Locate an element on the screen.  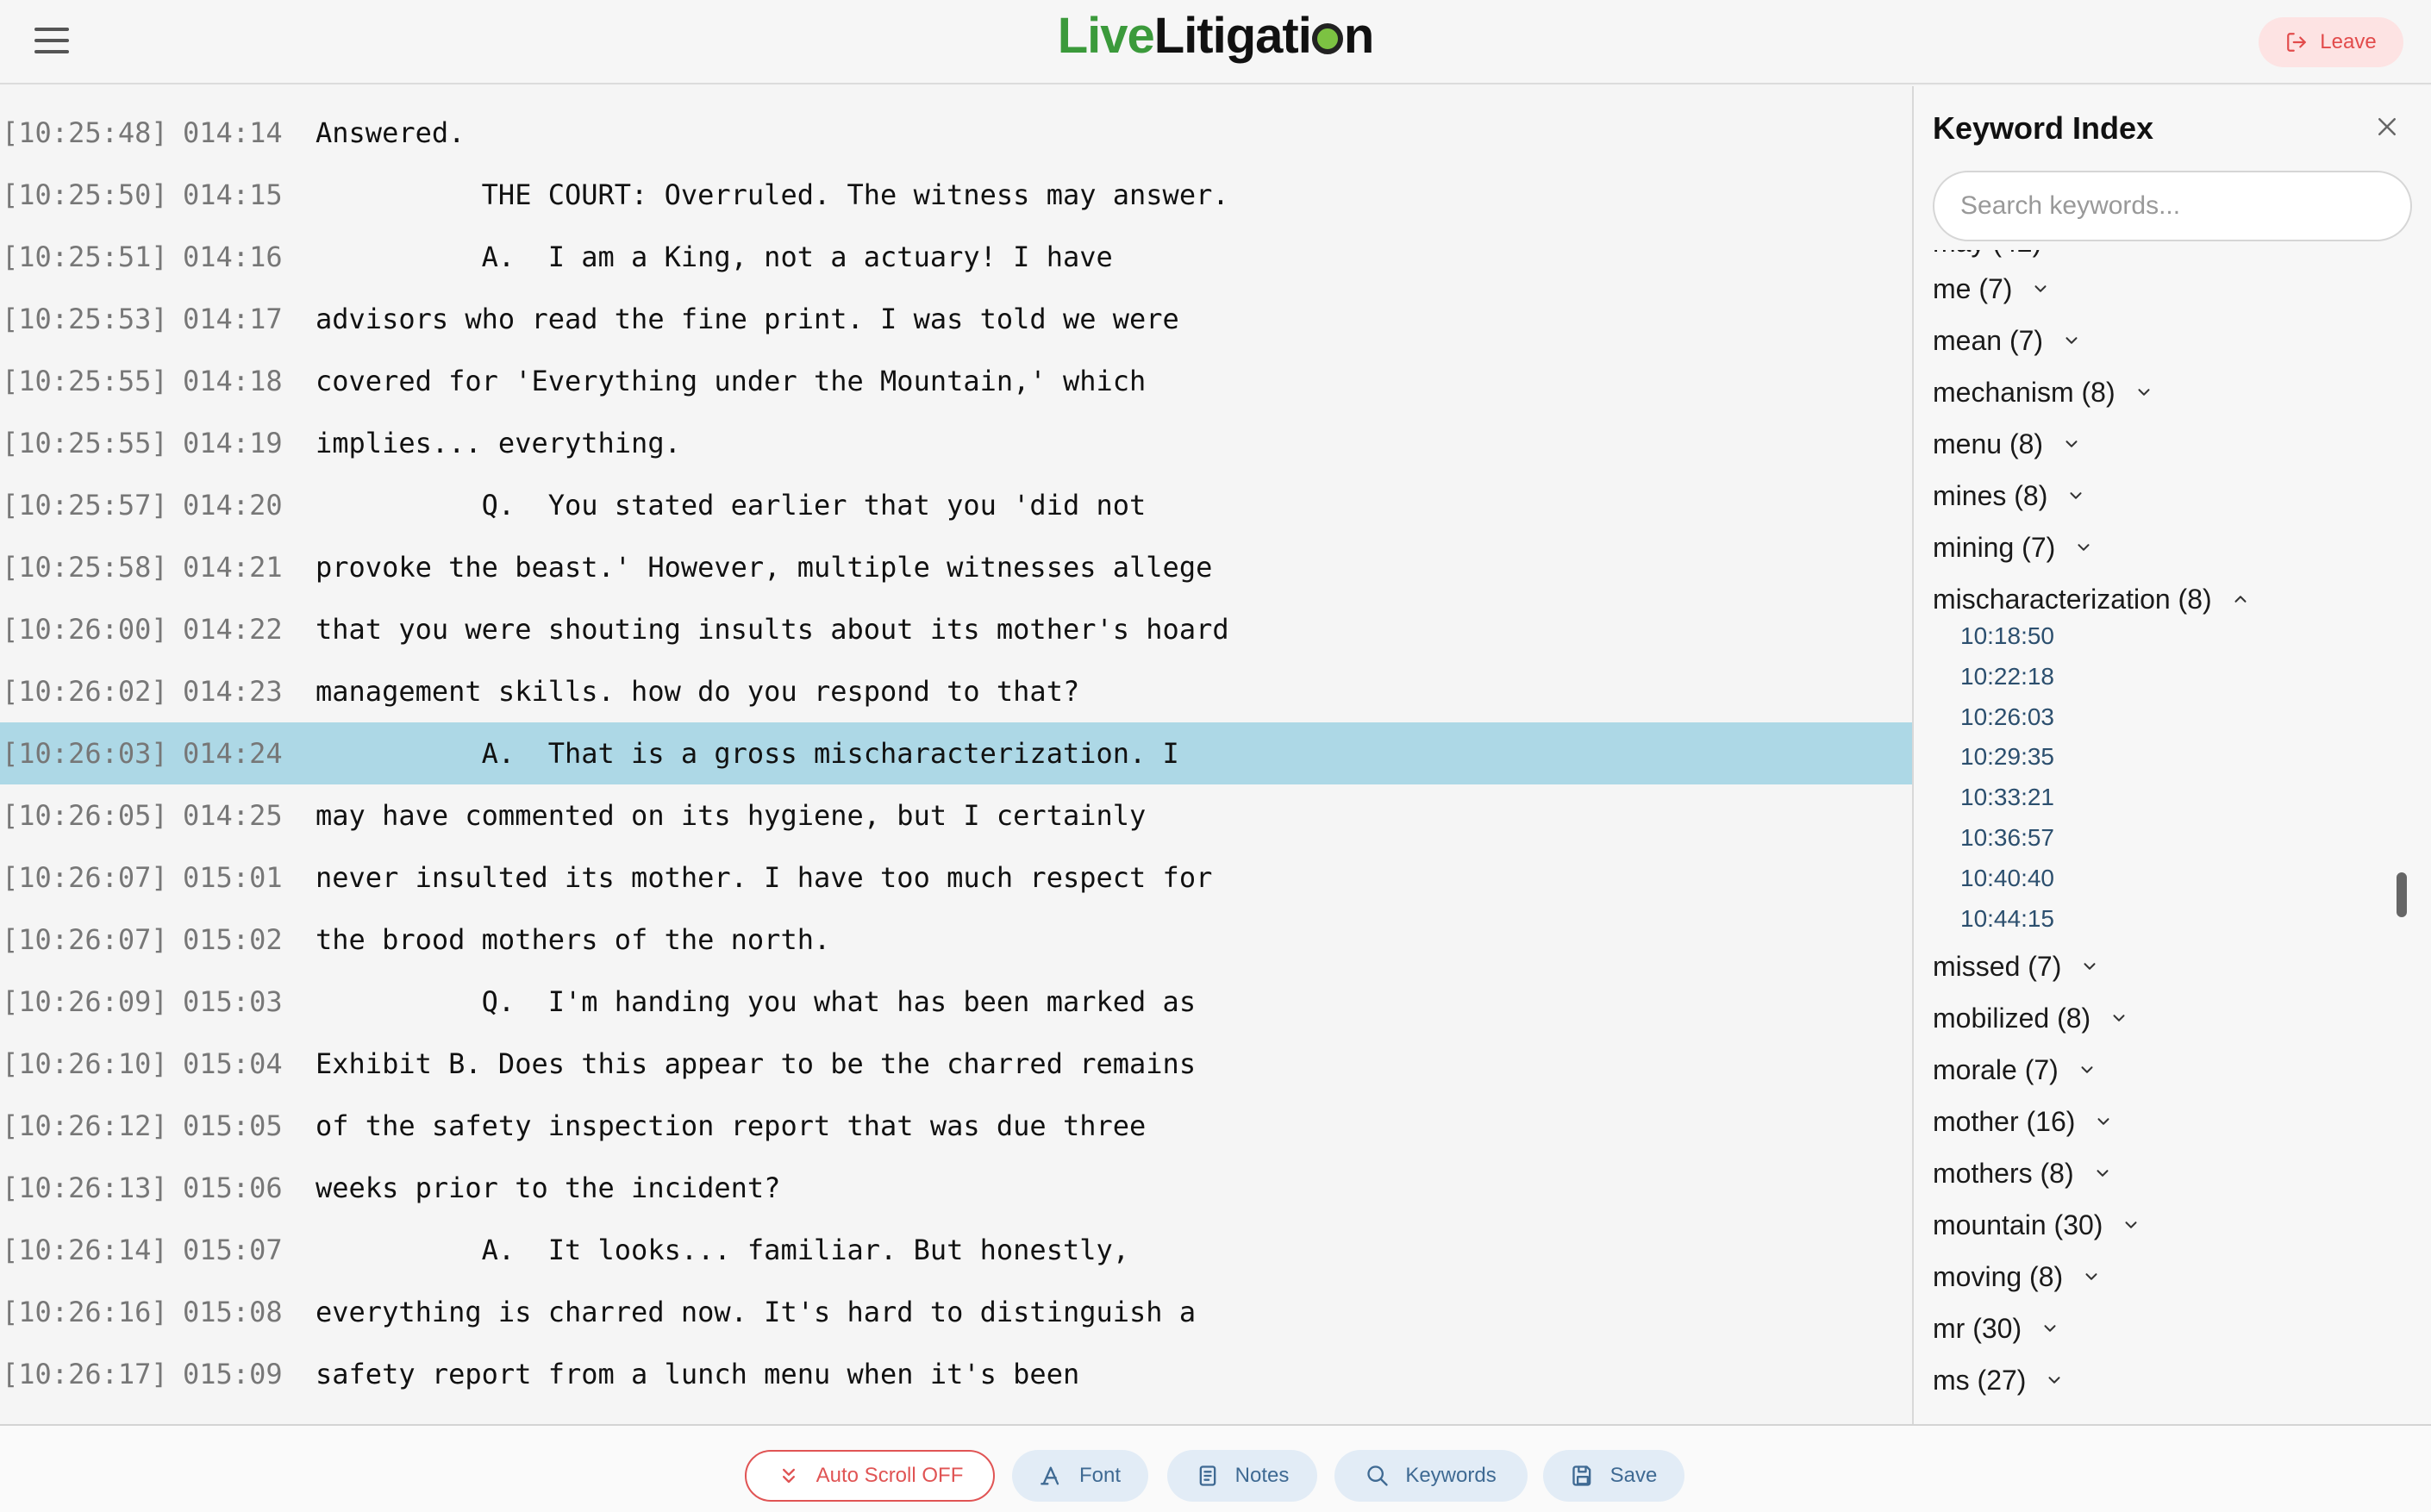
keyword-occurrence-timestamp: 10:18:50 is located at coordinates (2007, 636).